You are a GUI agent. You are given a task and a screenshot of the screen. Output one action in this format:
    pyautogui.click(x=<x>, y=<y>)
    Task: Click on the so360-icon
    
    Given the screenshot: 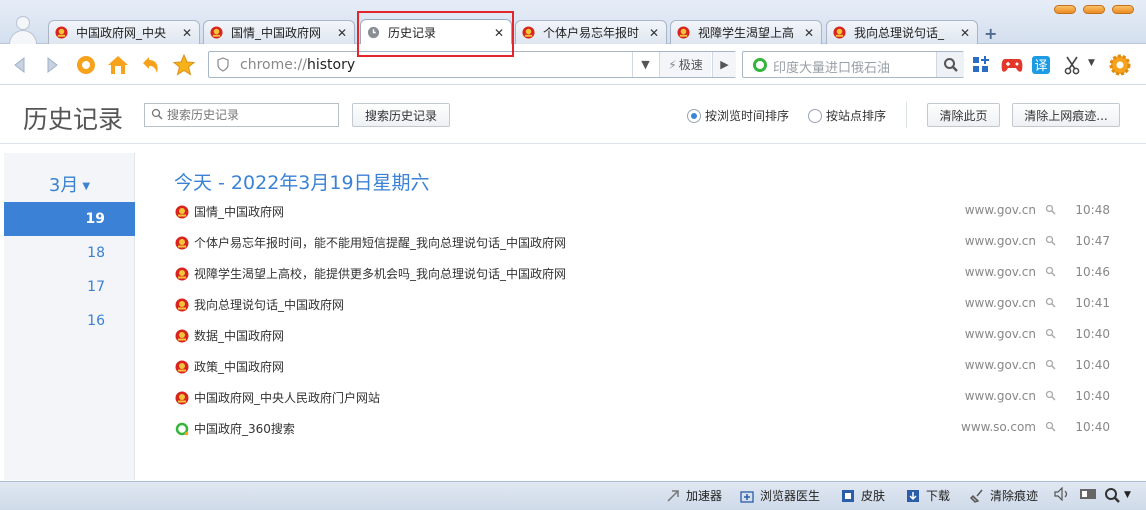 What is the action you would take?
    pyautogui.click(x=182, y=429)
    